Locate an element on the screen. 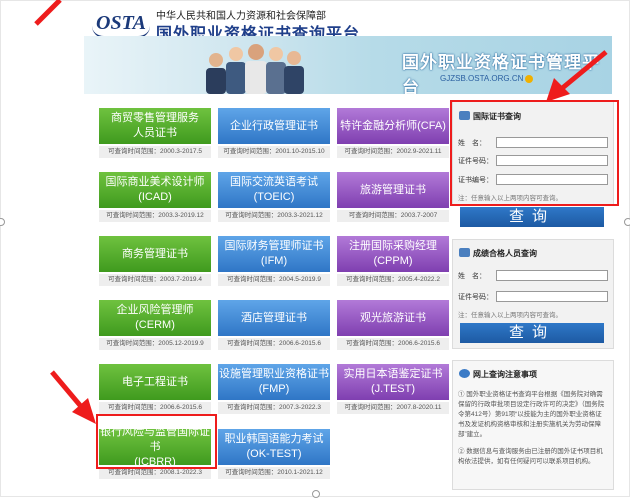 The image size is (630, 498). certificate-name: 电子工程证书 is located at coordinates (155, 381).